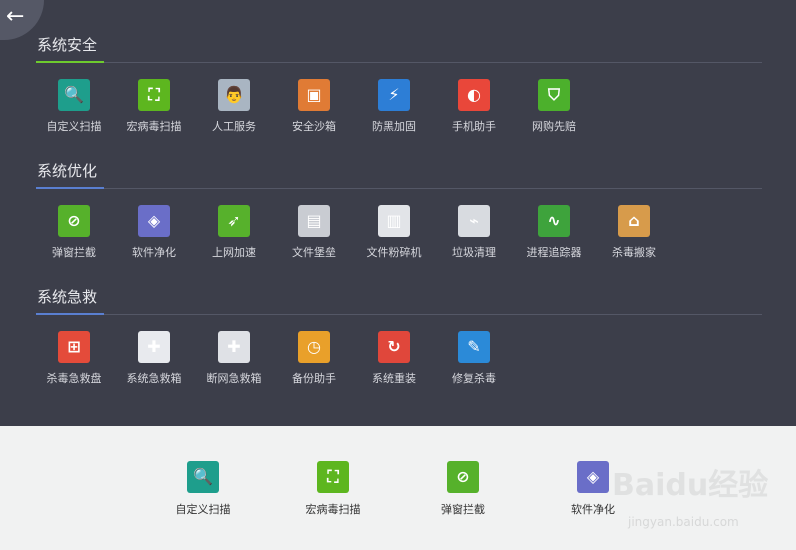  What do you see at coordinates (394, 378) in the screenshot?
I see `tool-label: 系统重装` at bounding box center [394, 378].